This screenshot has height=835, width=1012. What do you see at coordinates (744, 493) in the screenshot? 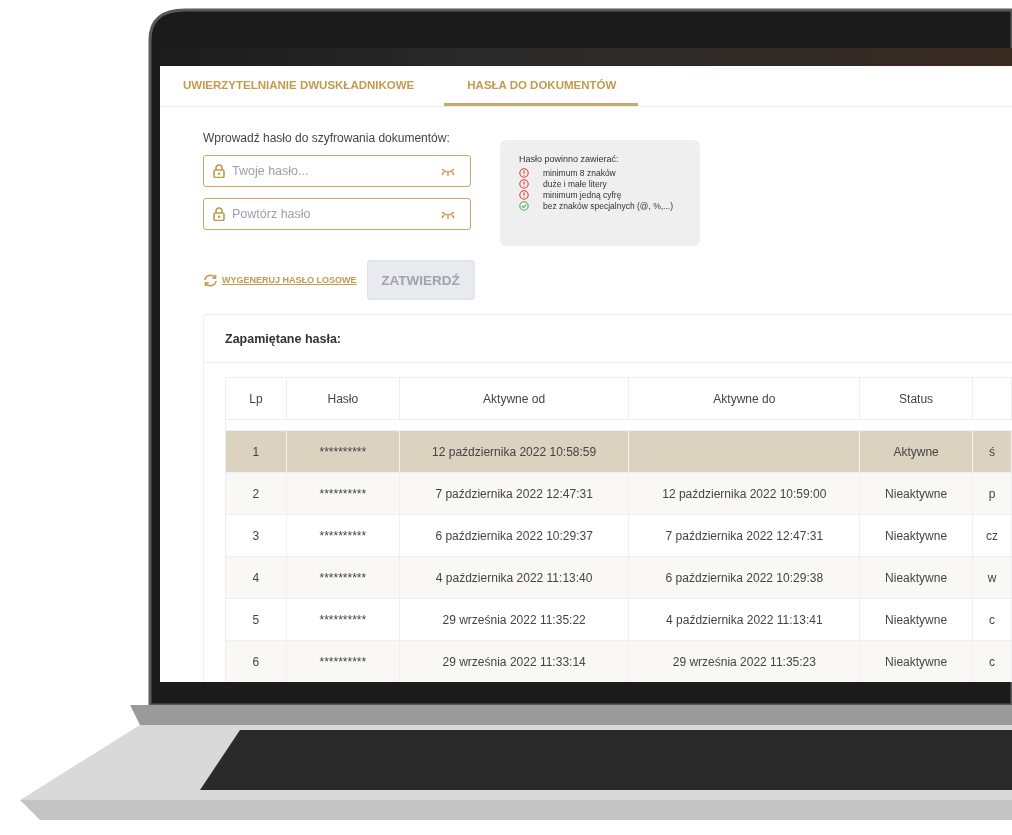
I see `table-cell: 12 października 2022 10:59:00` at bounding box center [744, 493].